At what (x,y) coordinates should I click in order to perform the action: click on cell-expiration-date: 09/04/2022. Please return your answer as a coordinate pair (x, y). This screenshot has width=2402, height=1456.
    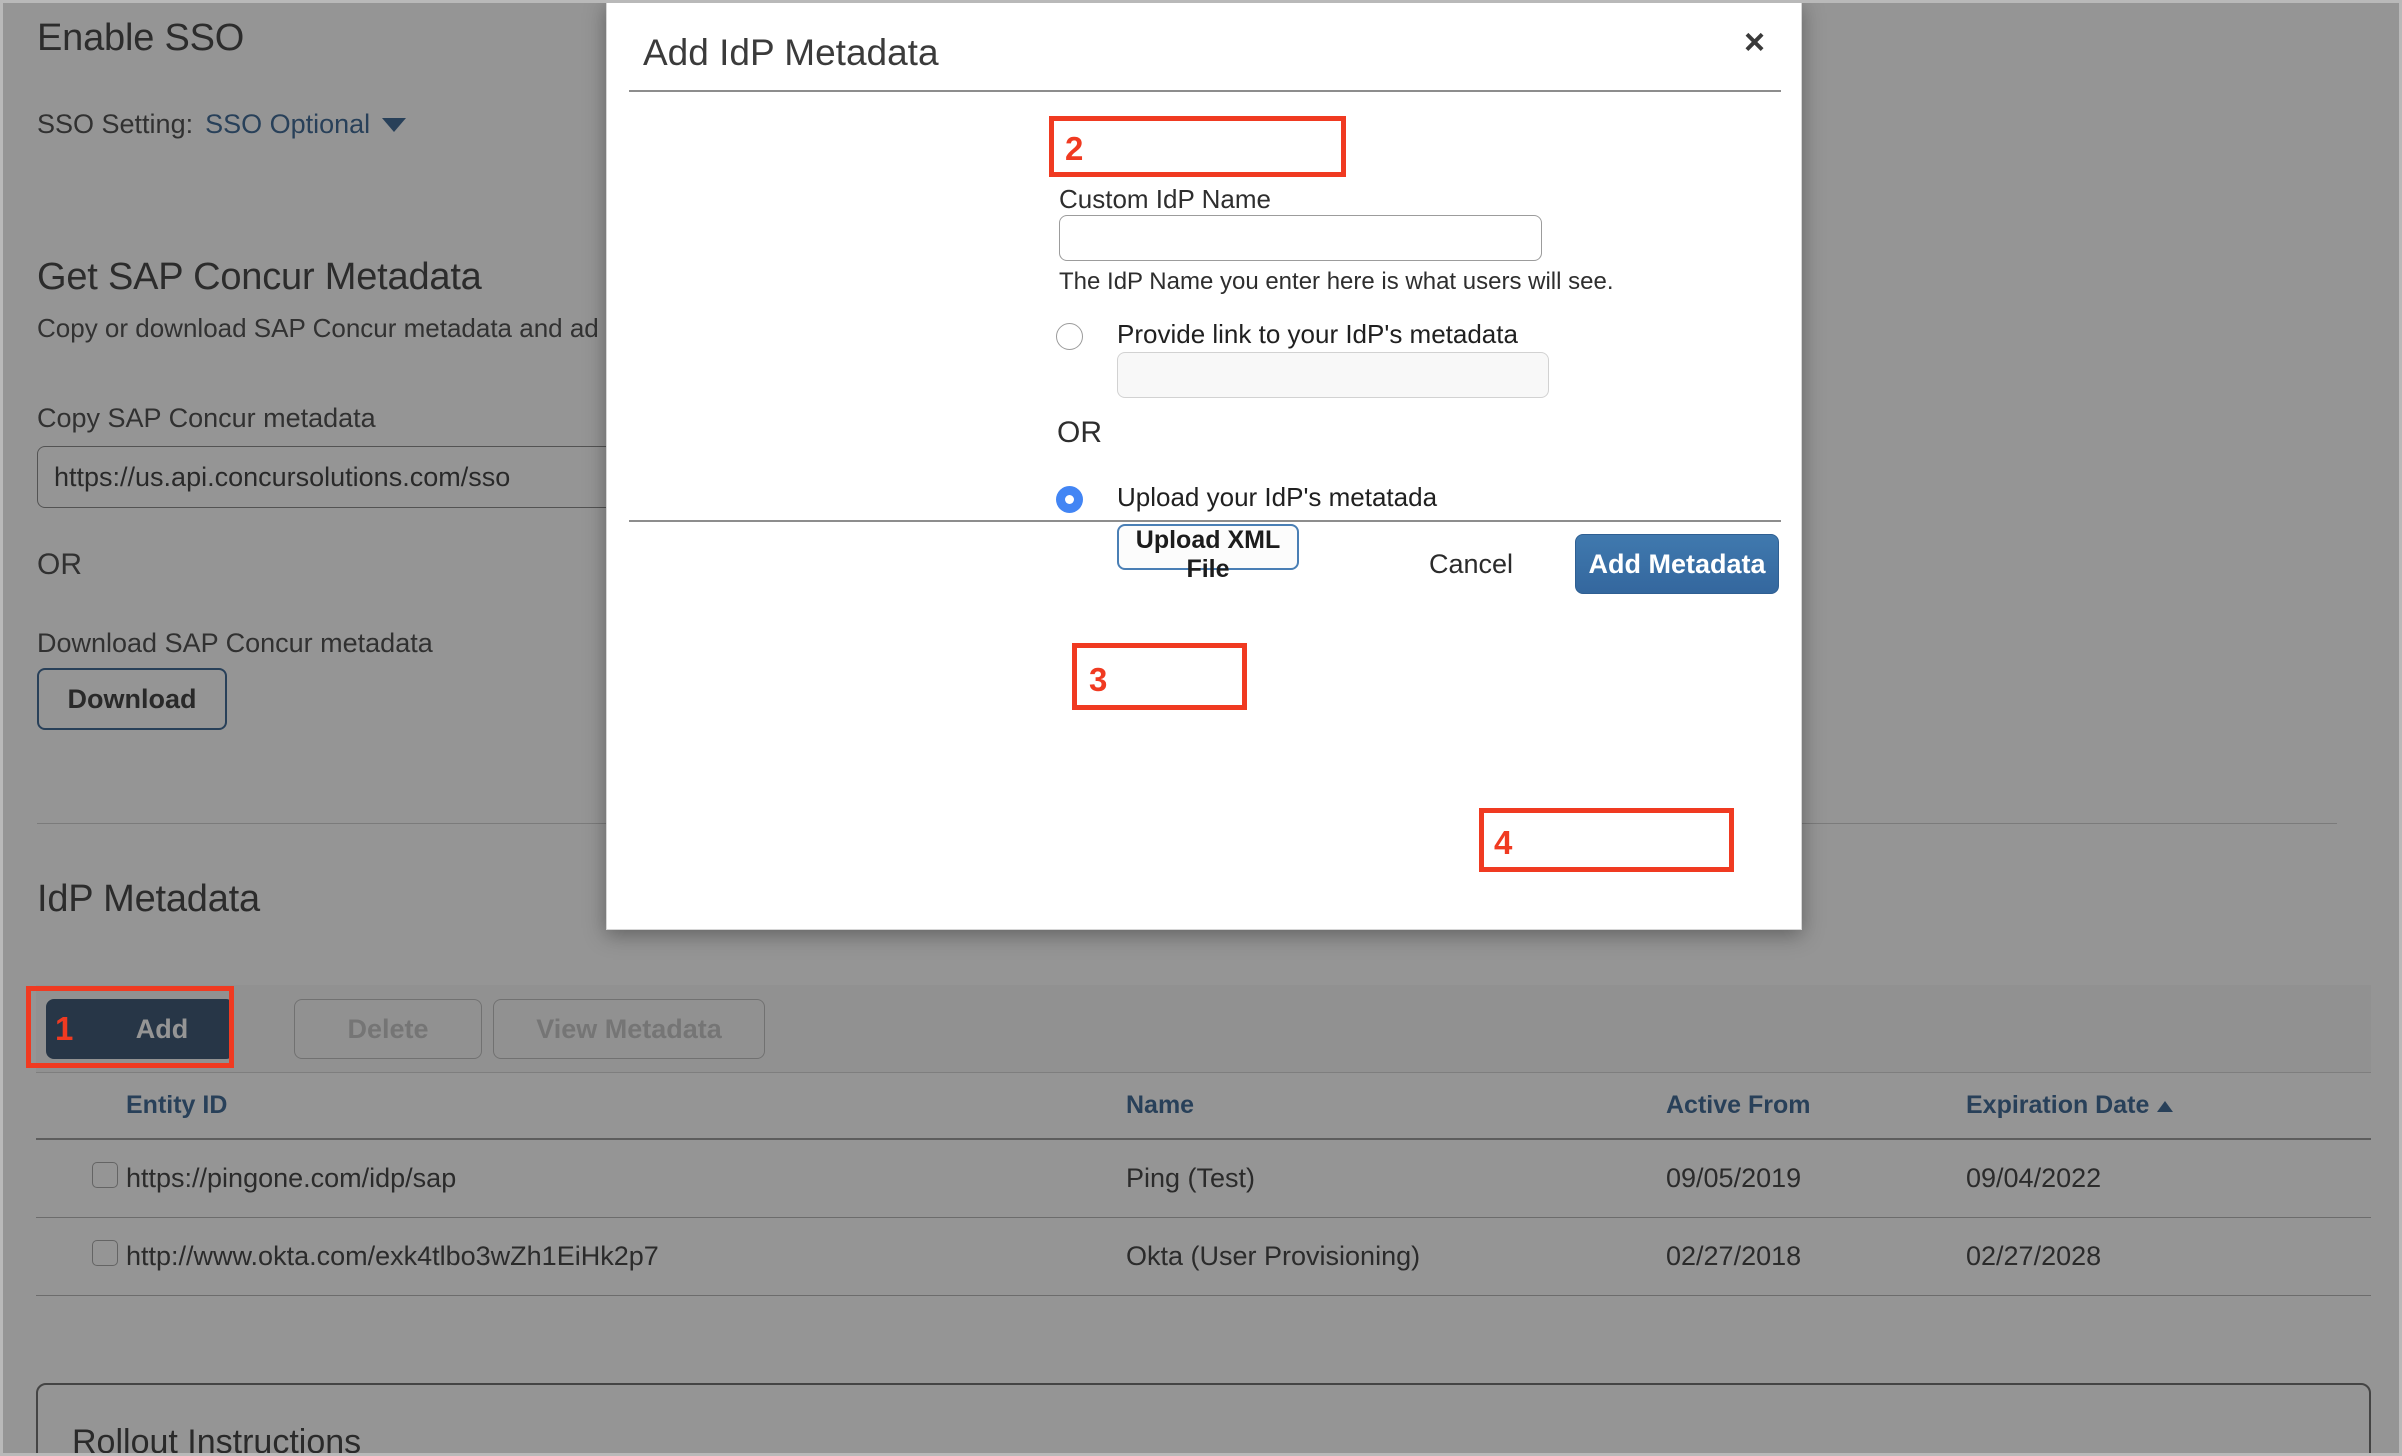
    Looking at the image, I should click on (2168, 1178).